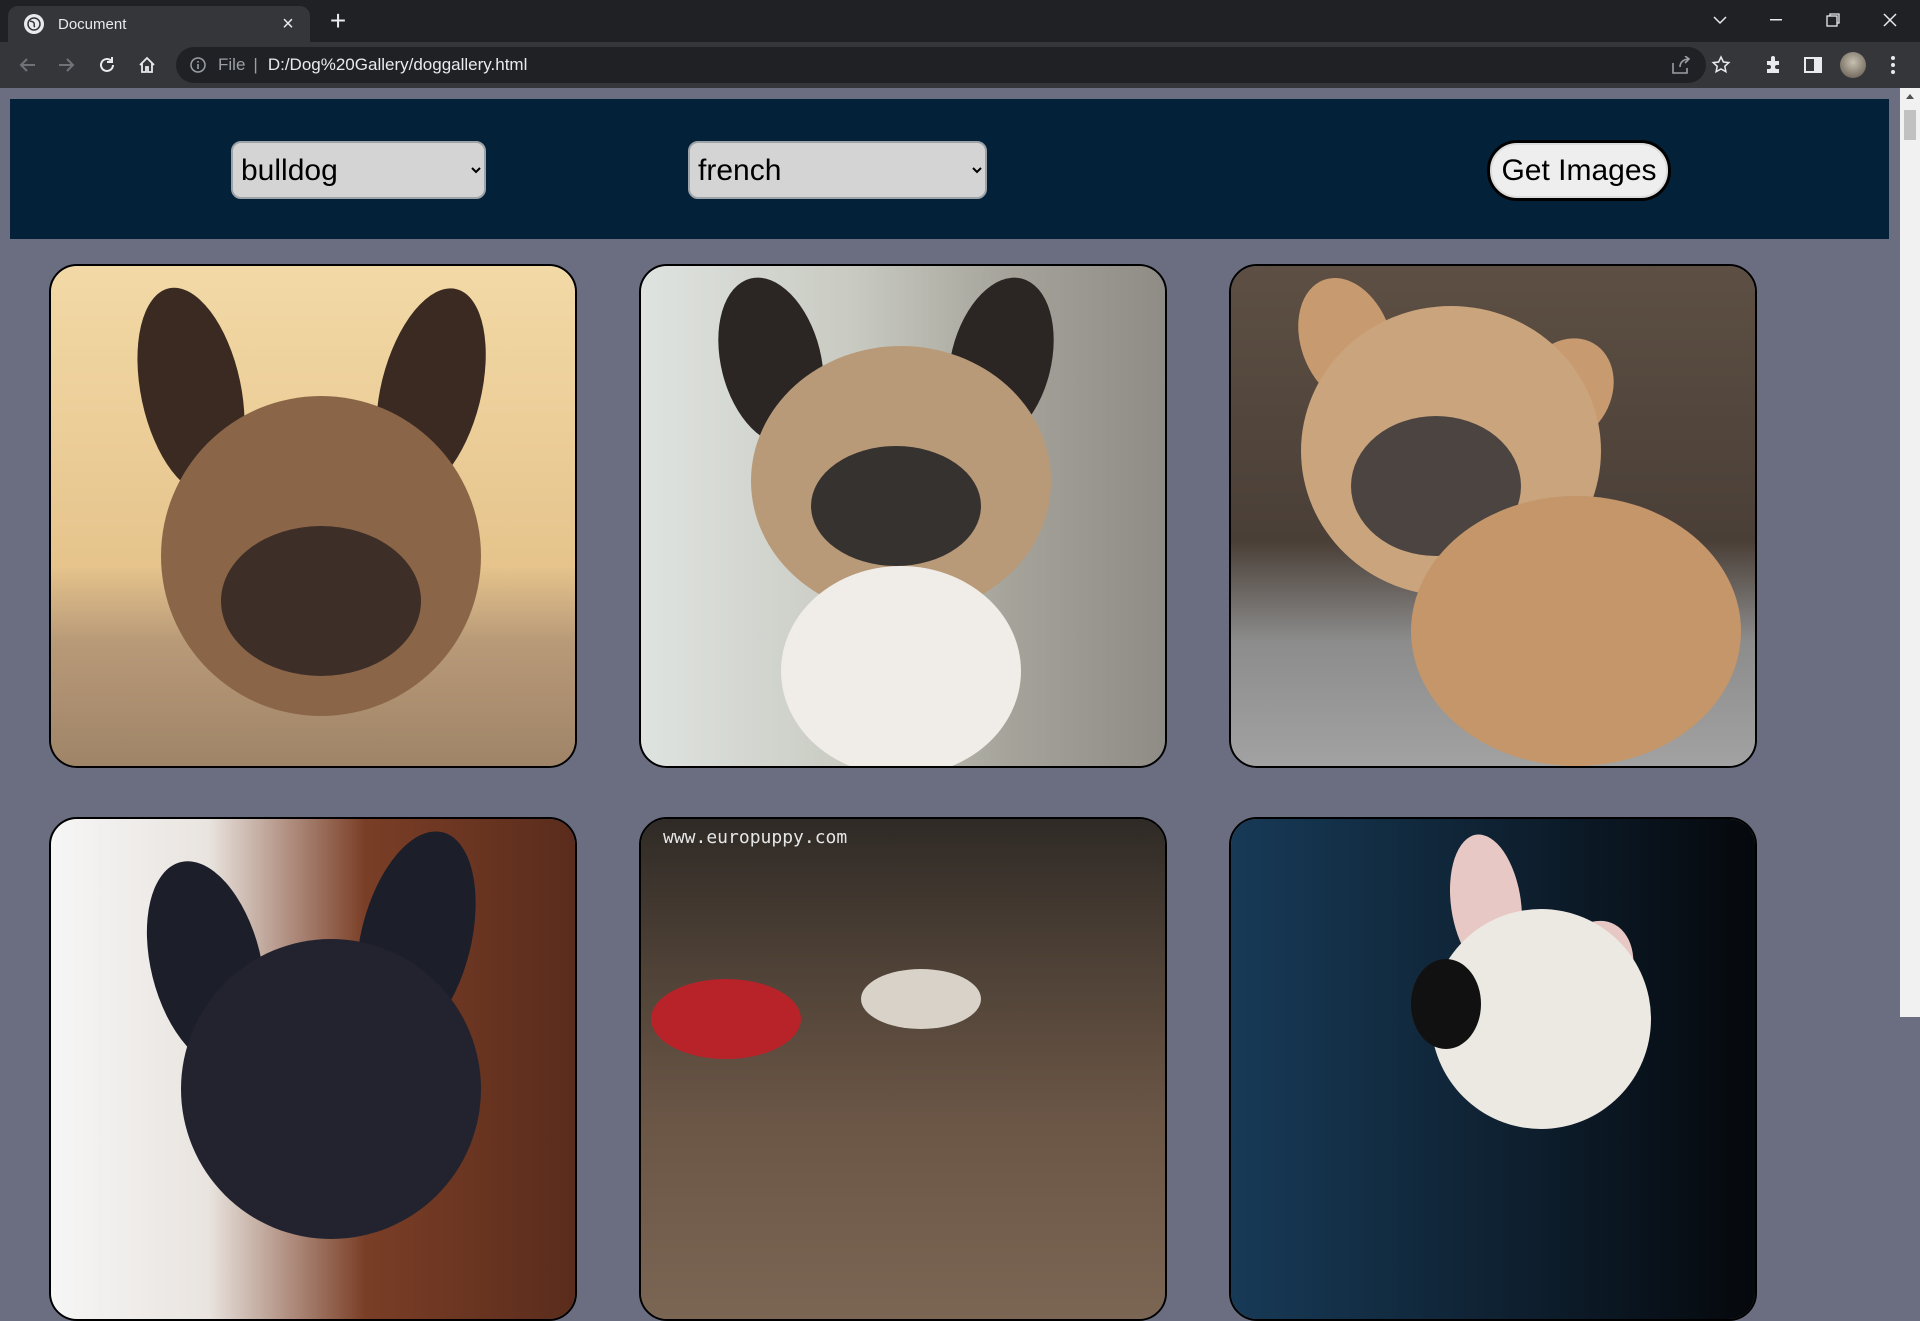 The width and height of the screenshot is (1920, 1321). I want to click on forward-icon, so click(67, 65).